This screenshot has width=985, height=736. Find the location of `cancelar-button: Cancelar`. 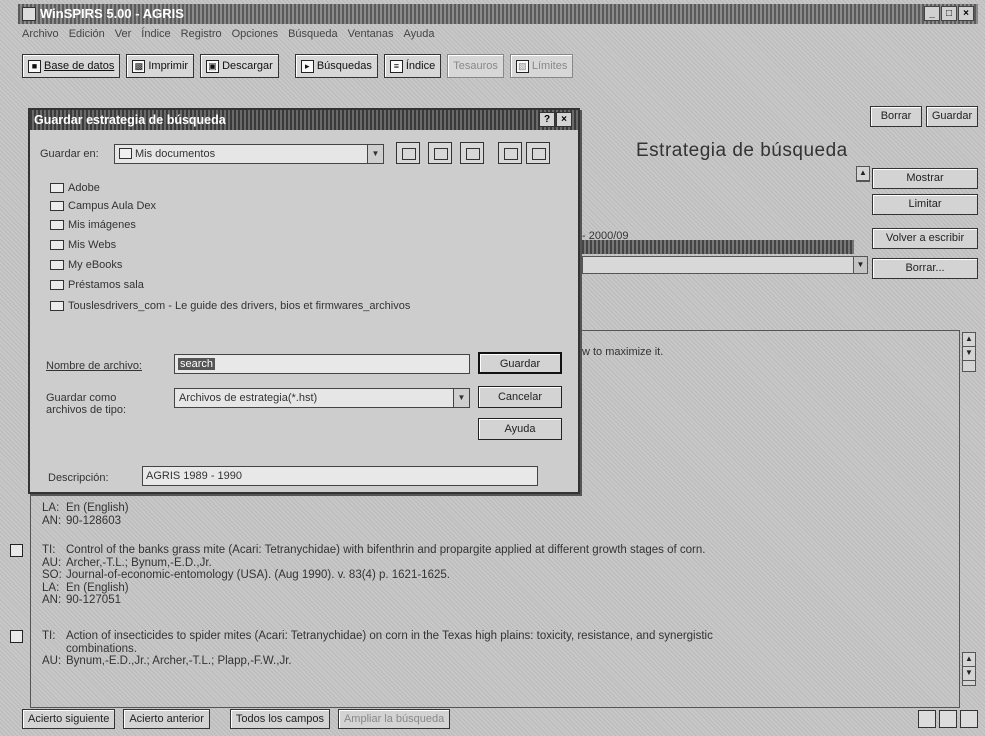

cancelar-button: Cancelar is located at coordinates (520, 397).